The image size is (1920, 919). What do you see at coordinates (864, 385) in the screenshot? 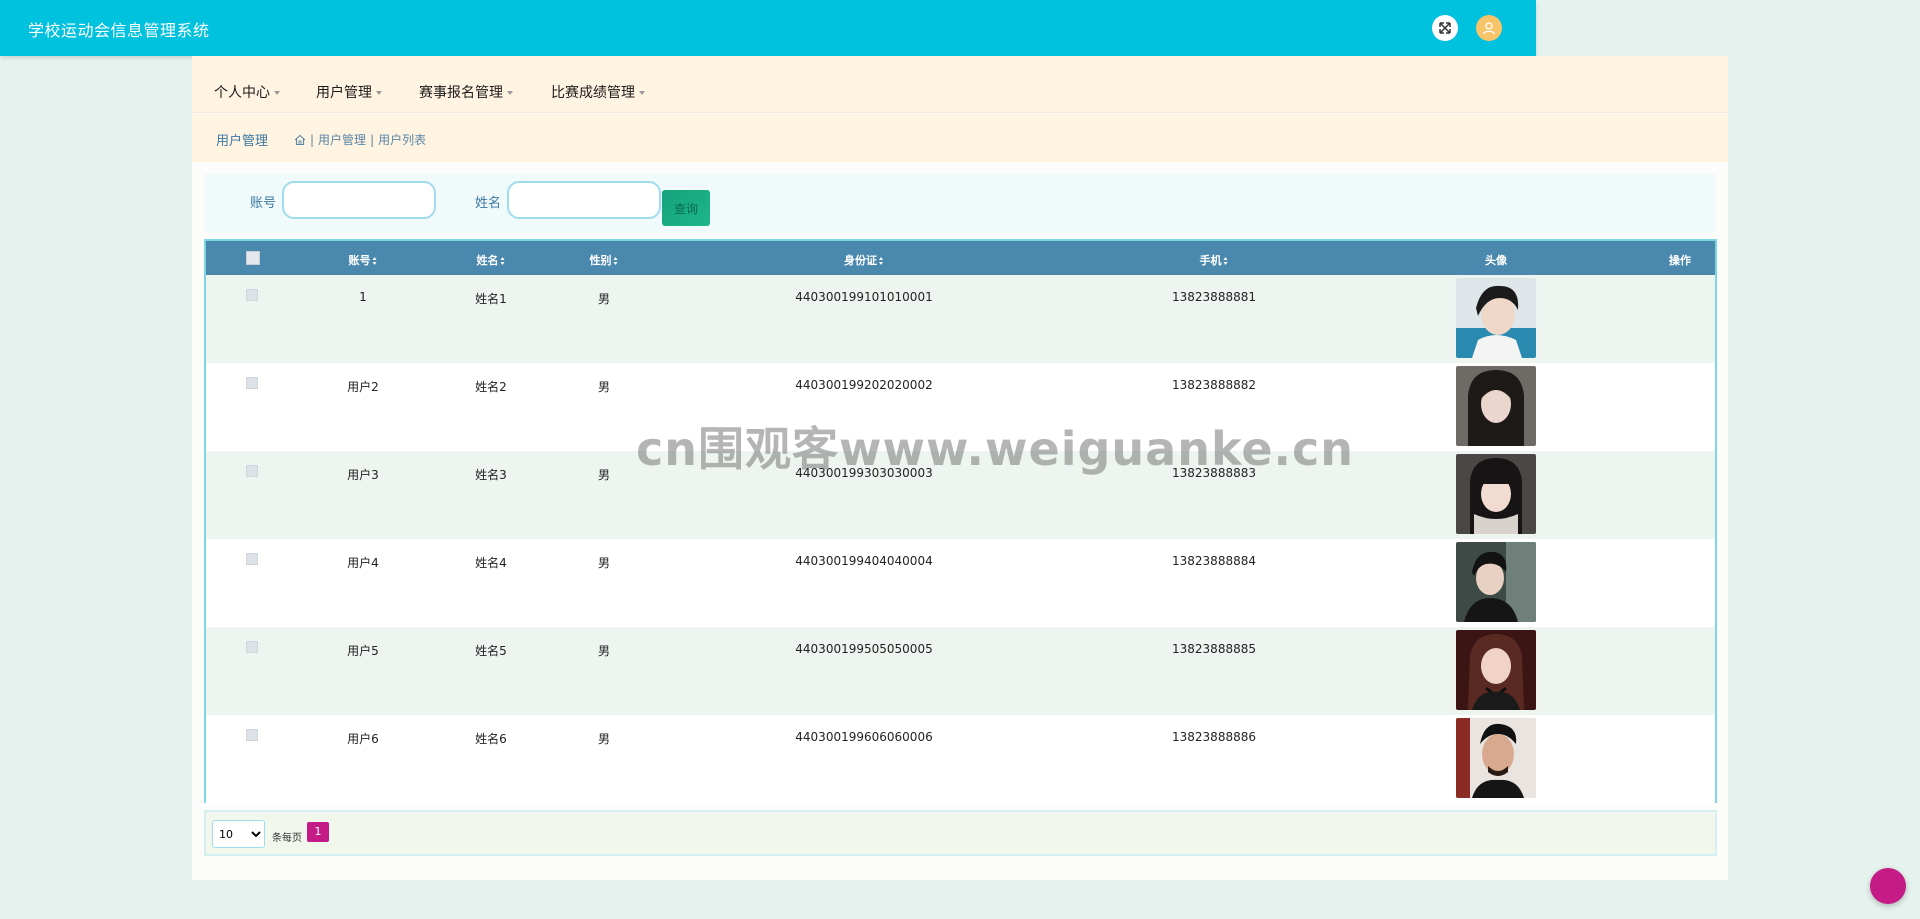
I see `cell-id-card: 440300199202020002` at bounding box center [864, 385].